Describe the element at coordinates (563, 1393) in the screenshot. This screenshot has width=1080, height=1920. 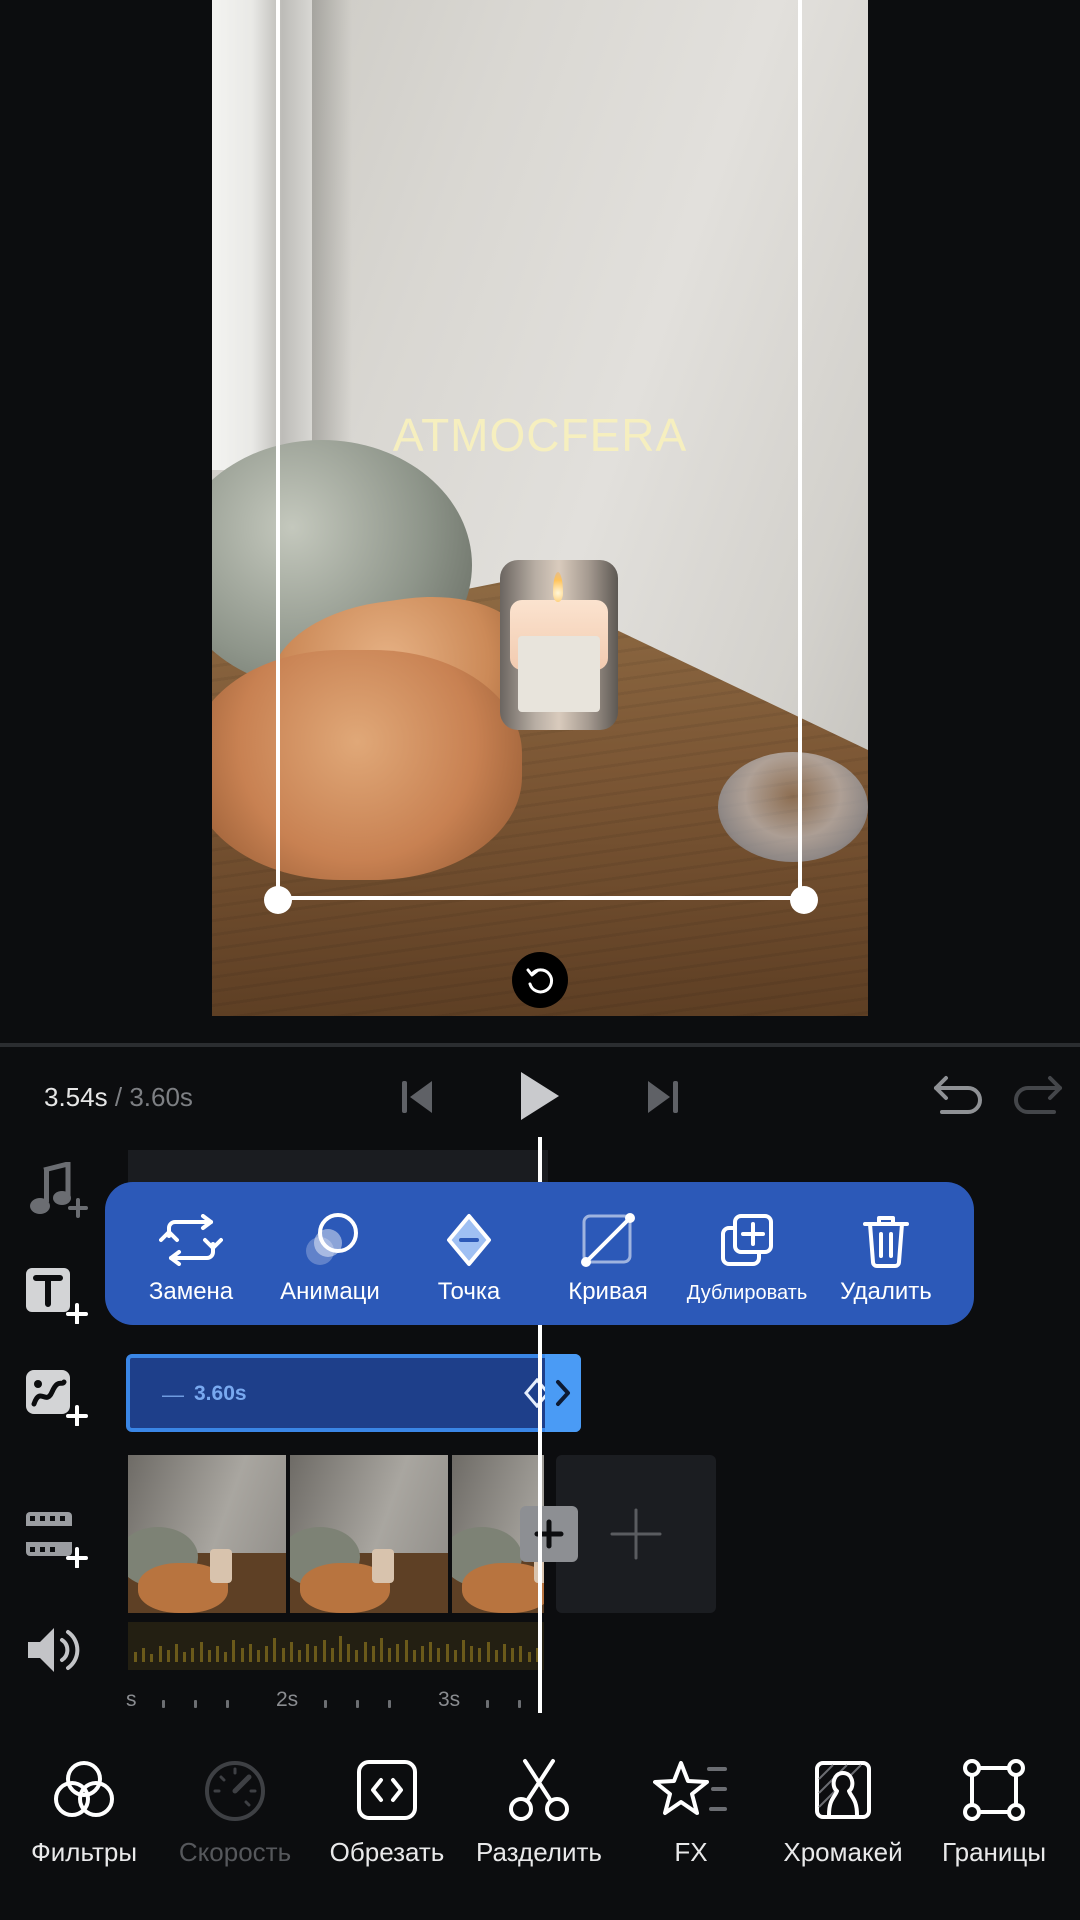
I see `clip-trim-handle` at that location.